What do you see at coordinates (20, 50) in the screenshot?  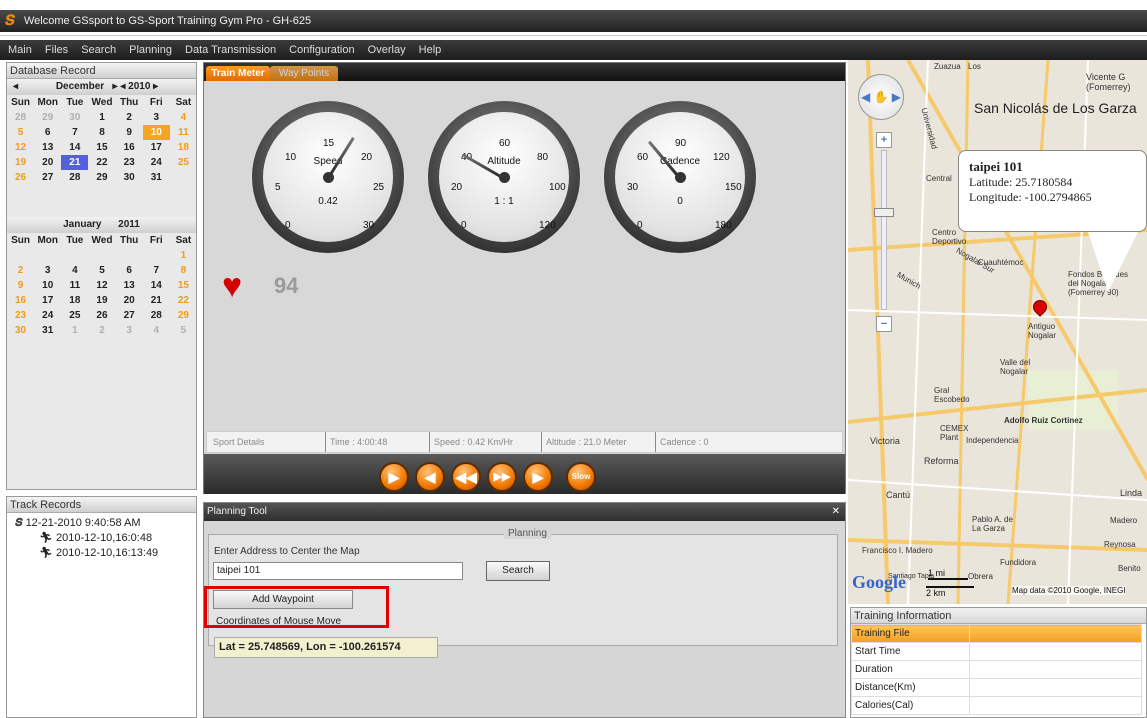 I see `menu-main: Main` at bounding box center [20, 50].